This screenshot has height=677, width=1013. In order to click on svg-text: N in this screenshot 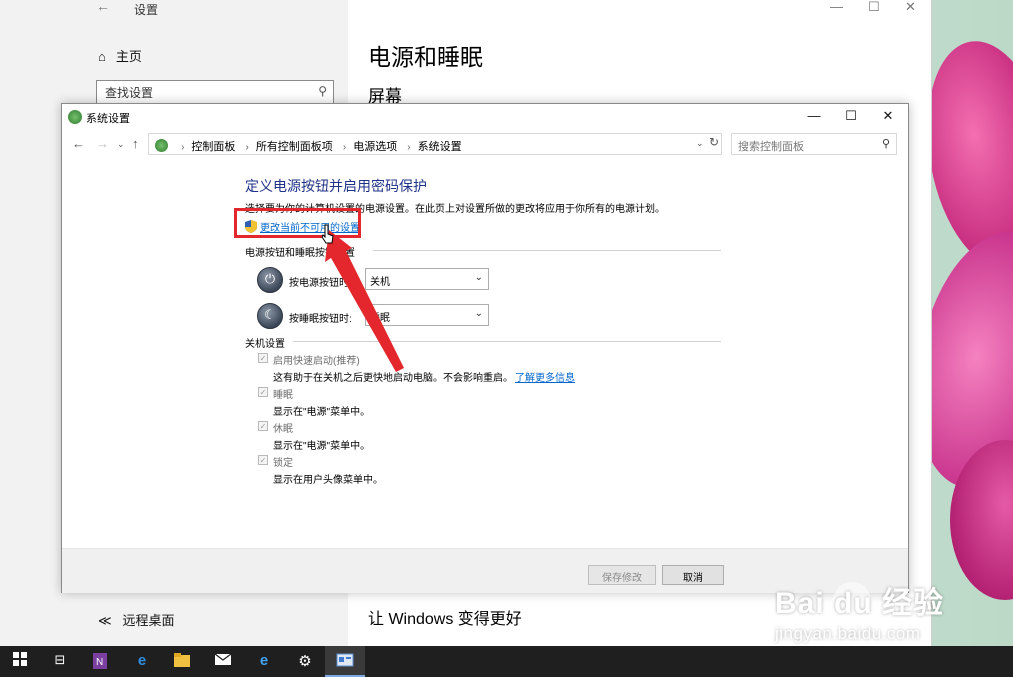, I will do `click(99, 662)`.